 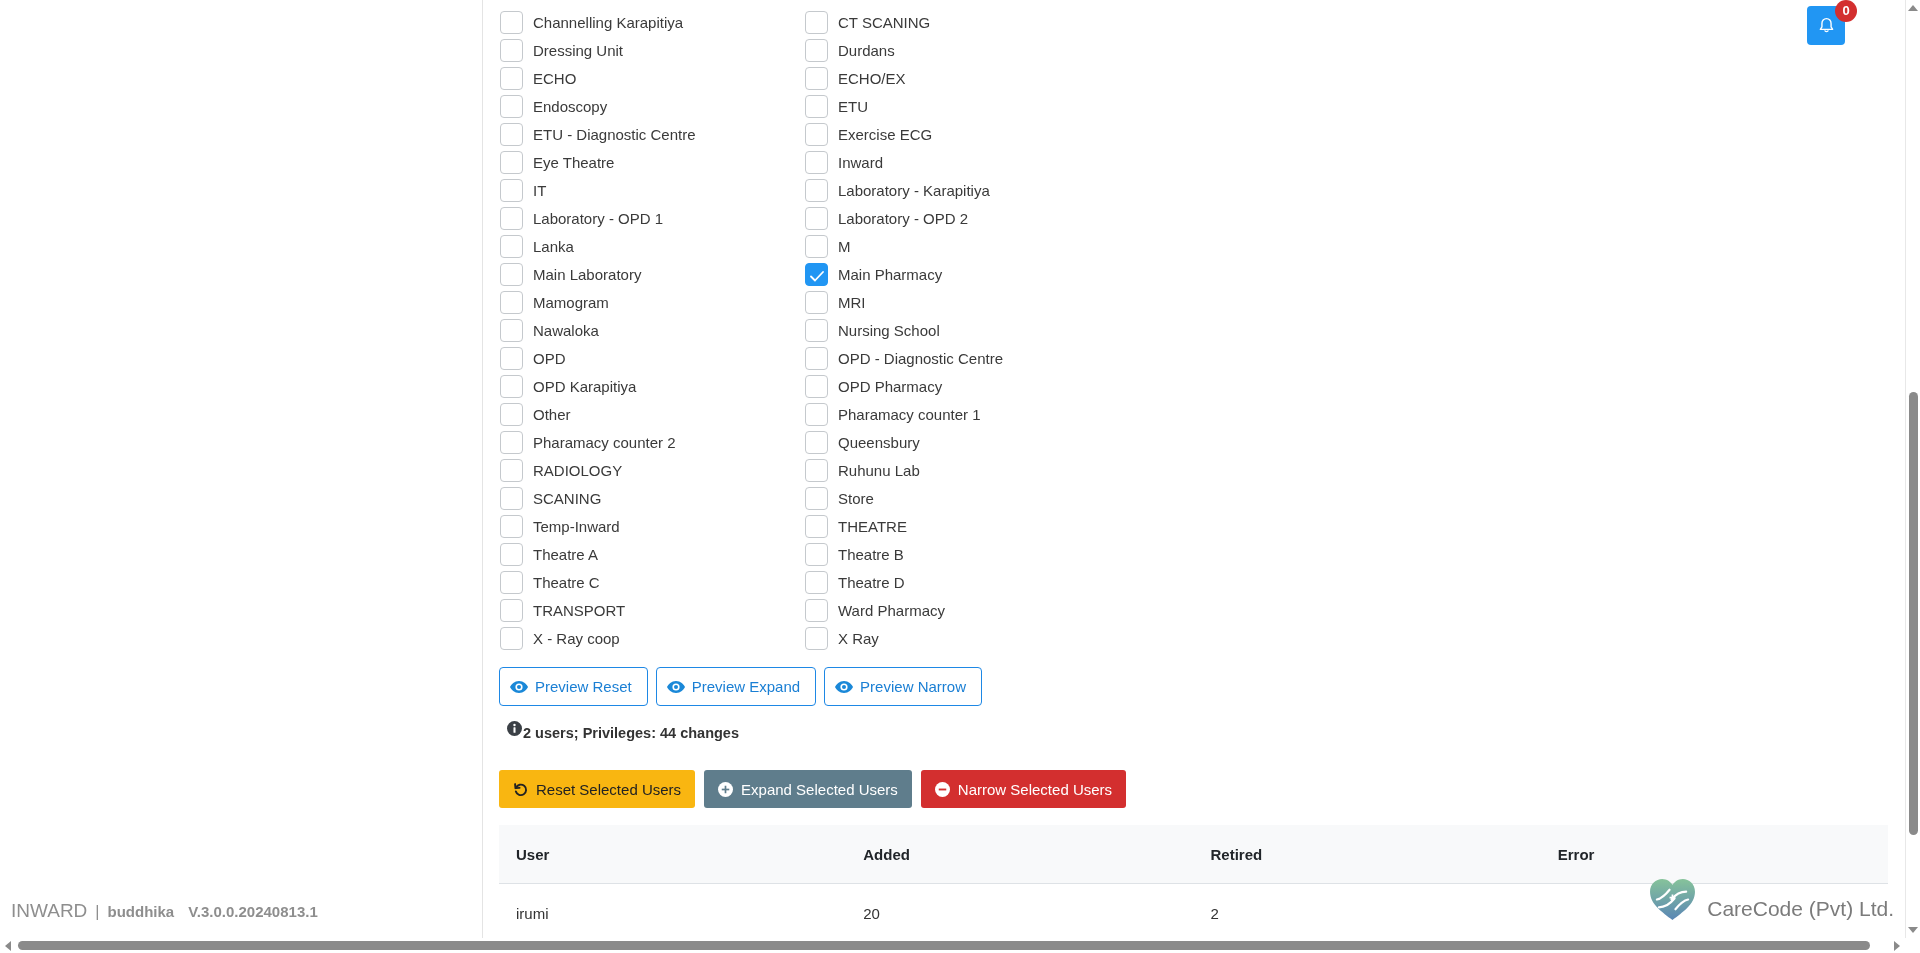 What do you see at coordinates (597, 789) in the screenshot?
I see `reset-button: Reset Selected Users` at bounding box center [597, 789].